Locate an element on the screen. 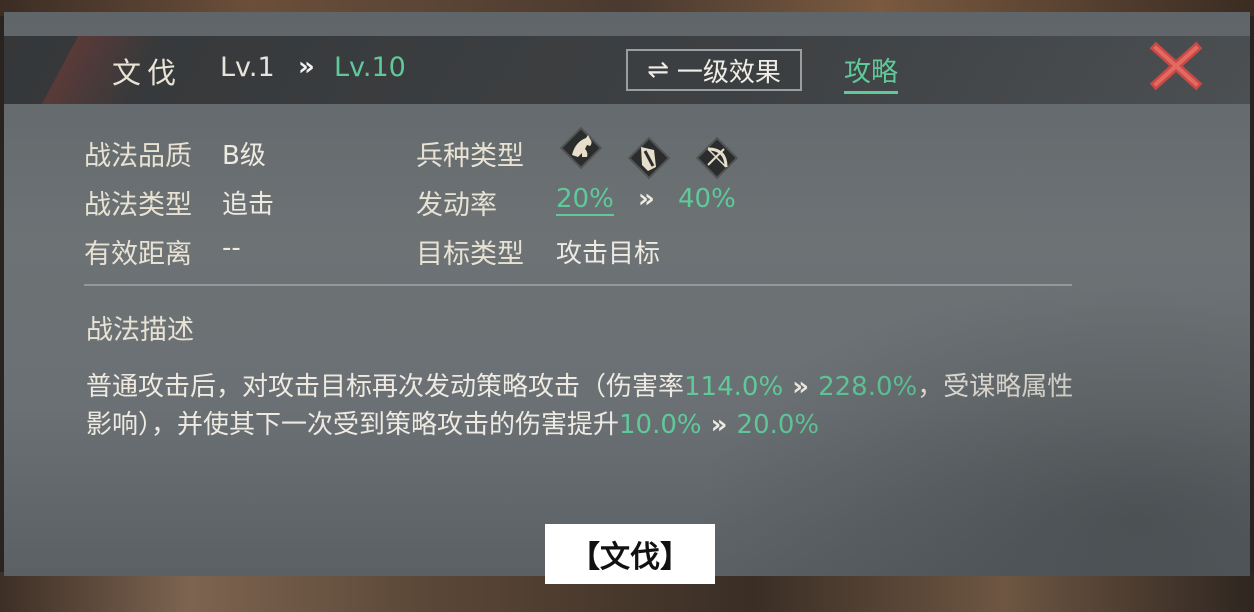  description-title: 战法描述 is located at coordinates (140, 330).